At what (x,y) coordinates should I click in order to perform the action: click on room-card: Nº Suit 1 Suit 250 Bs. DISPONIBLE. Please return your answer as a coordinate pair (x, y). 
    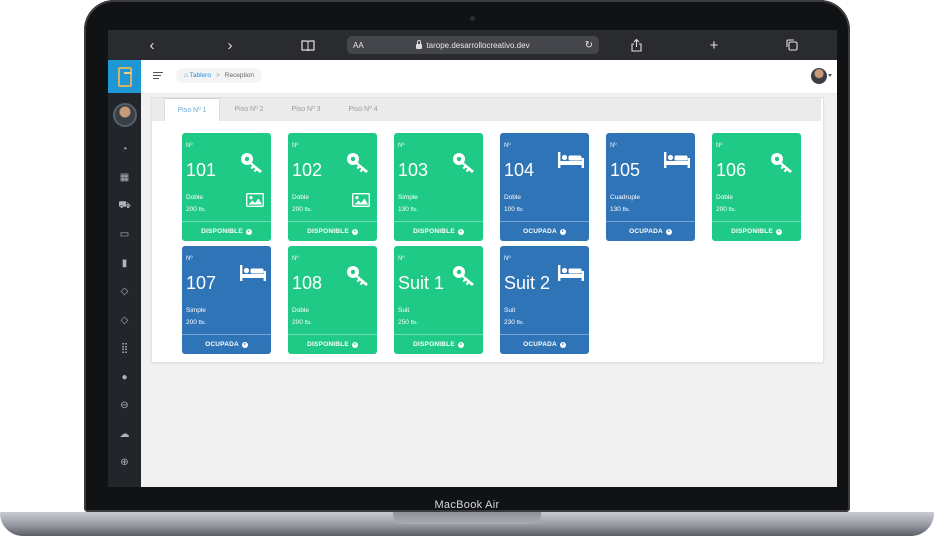
    Looking at the image, I should click on (438, 300).